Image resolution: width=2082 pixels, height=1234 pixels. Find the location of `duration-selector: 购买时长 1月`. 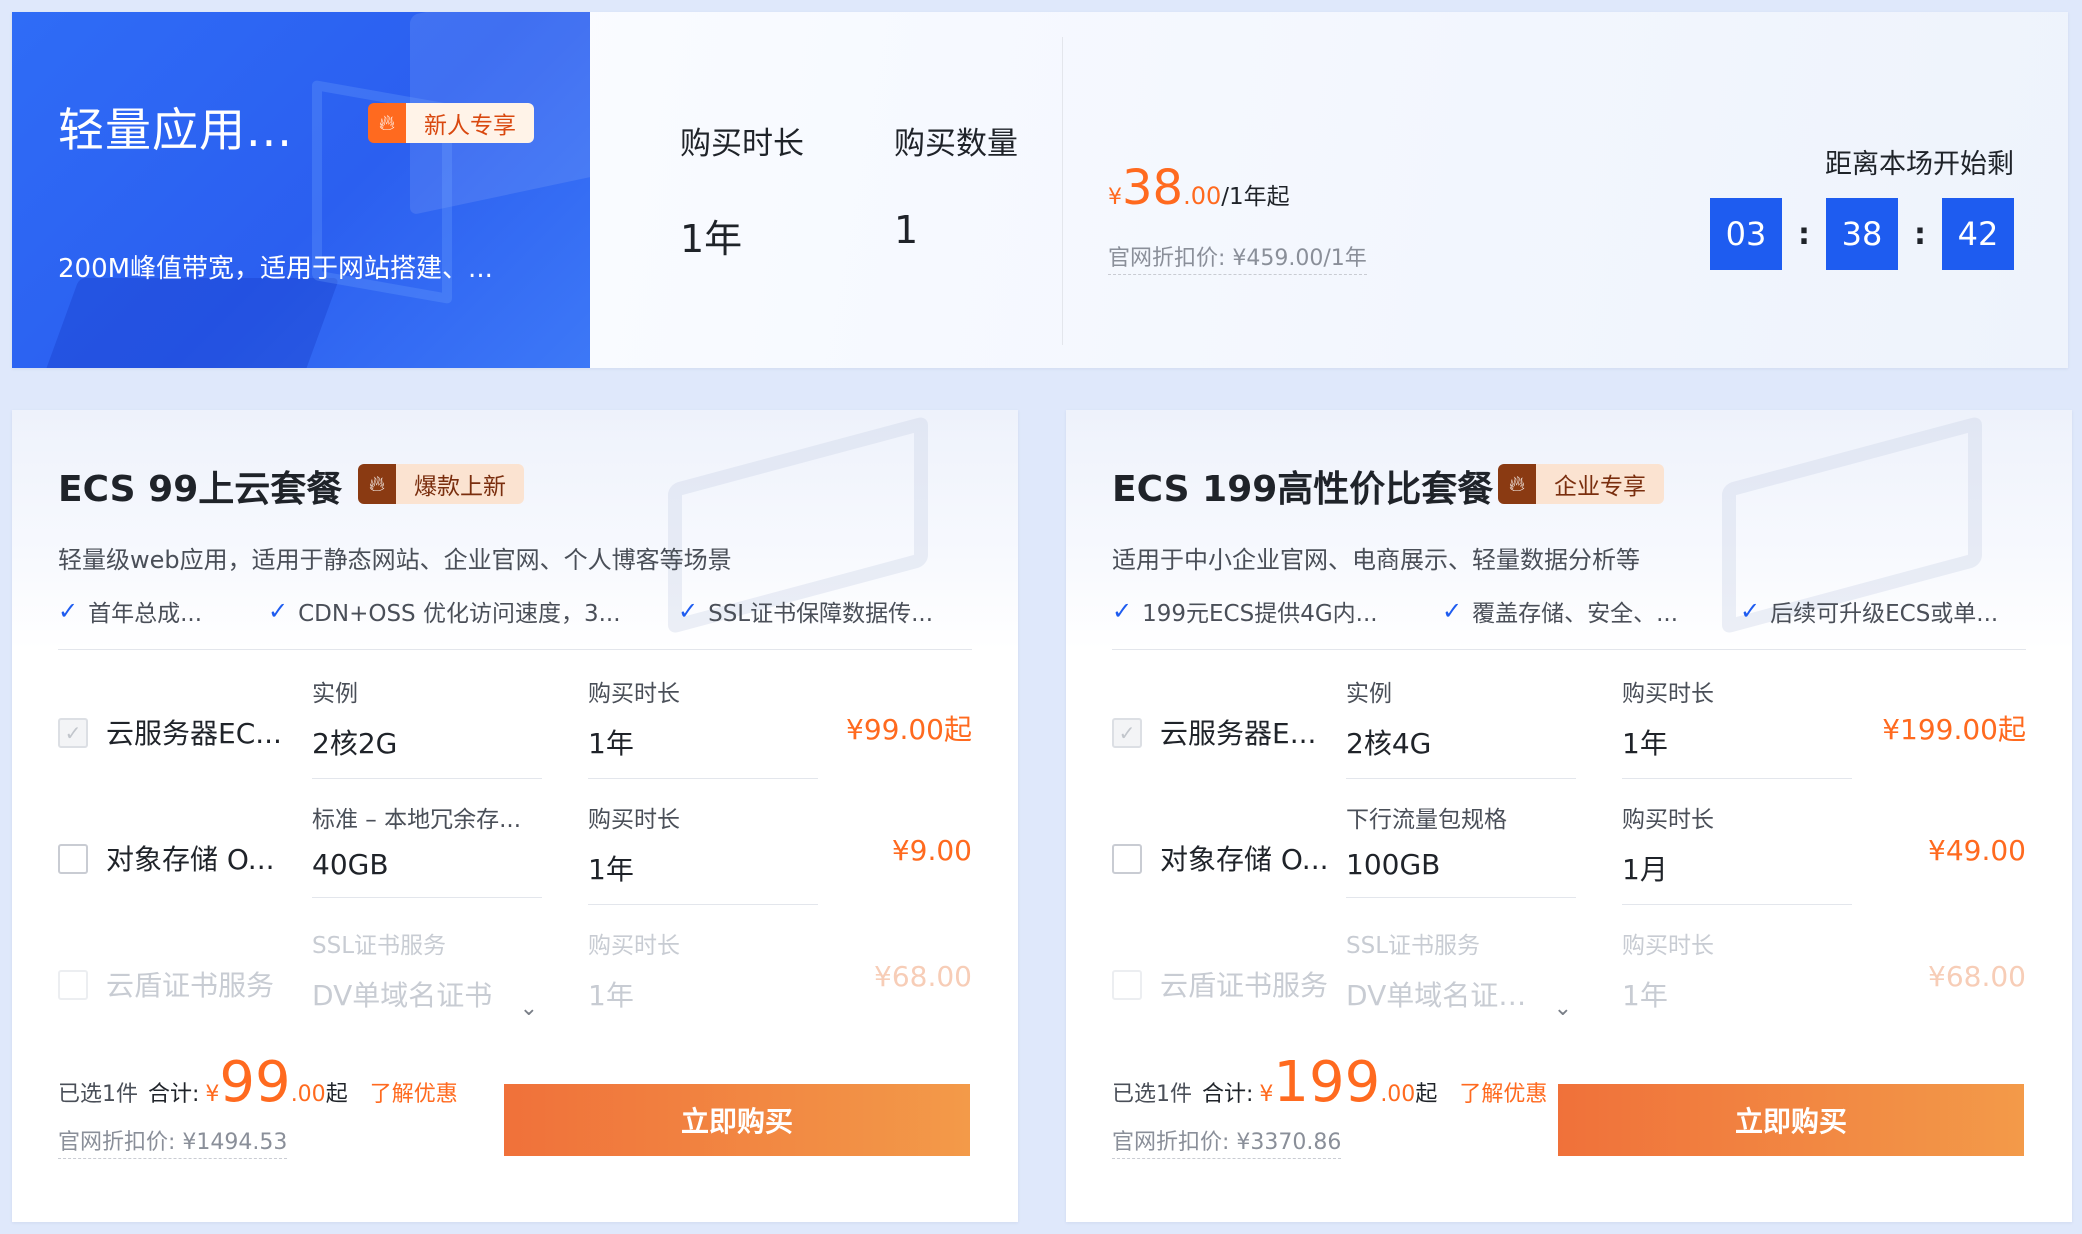

duration-selector: 购买时长 1月 is located at coordinates (1737, 852).